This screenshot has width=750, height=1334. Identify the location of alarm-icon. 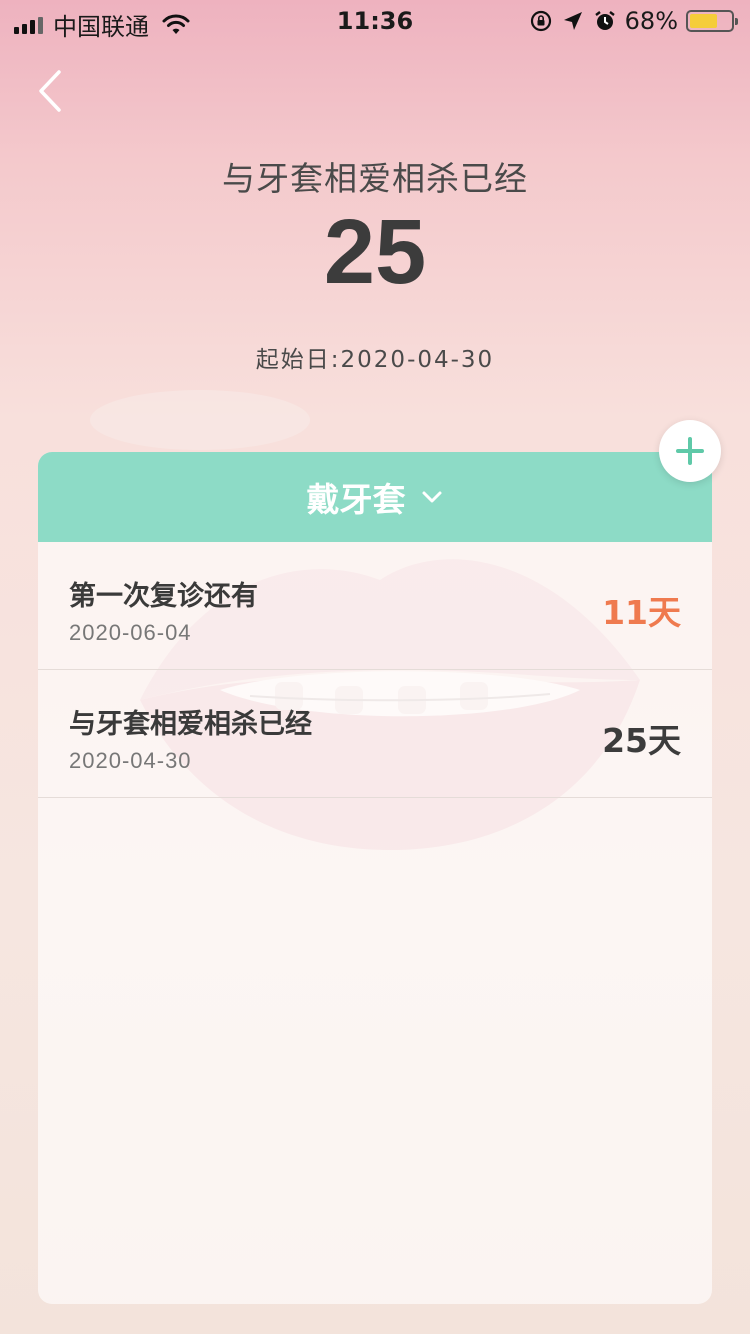
(604, 20).